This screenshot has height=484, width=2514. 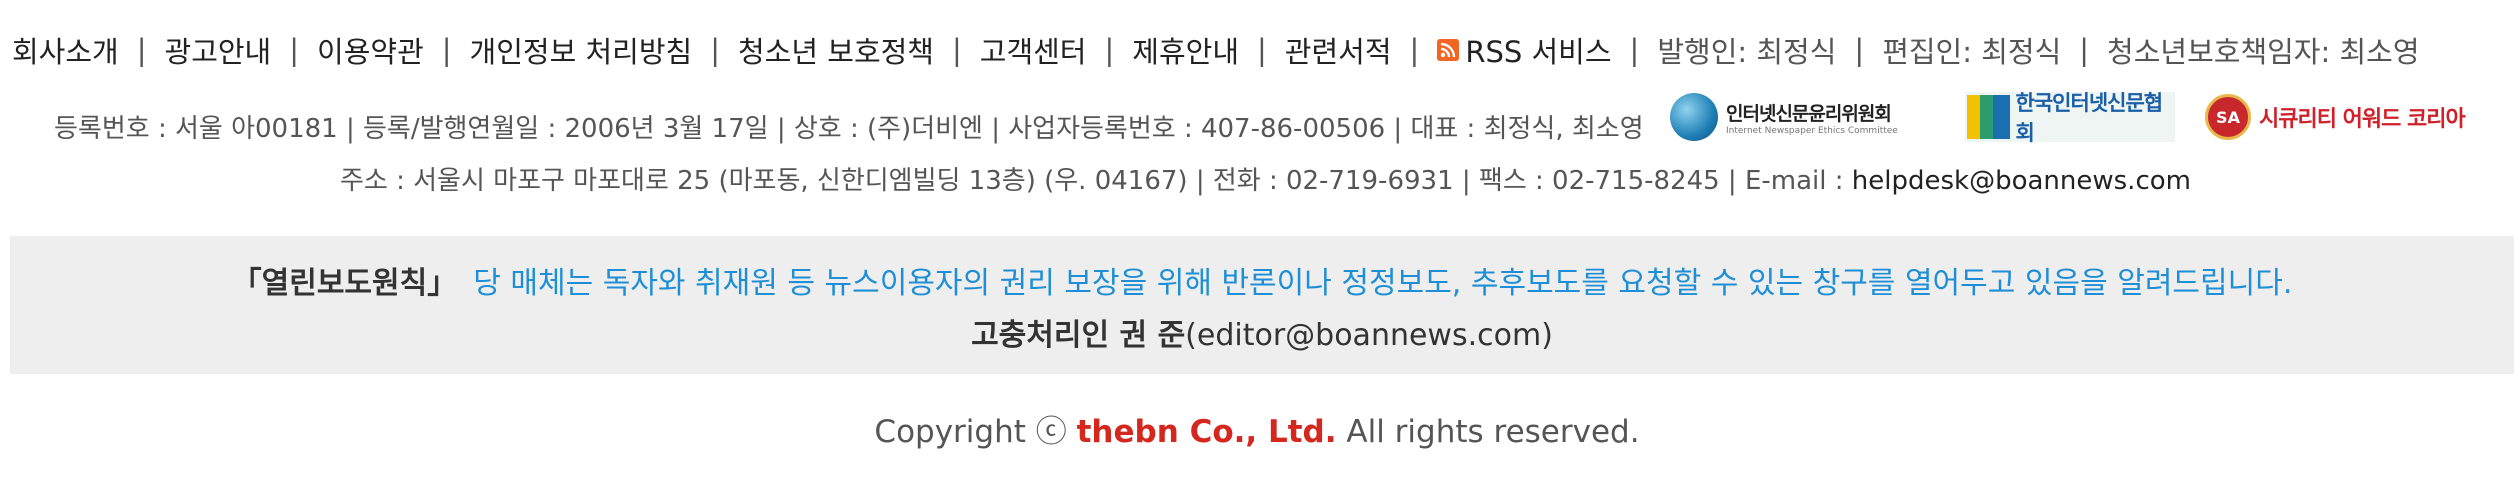 I want to click on youth-officer-name: 청소년보호책임자: 최소영, so click(x=2263, y=52).